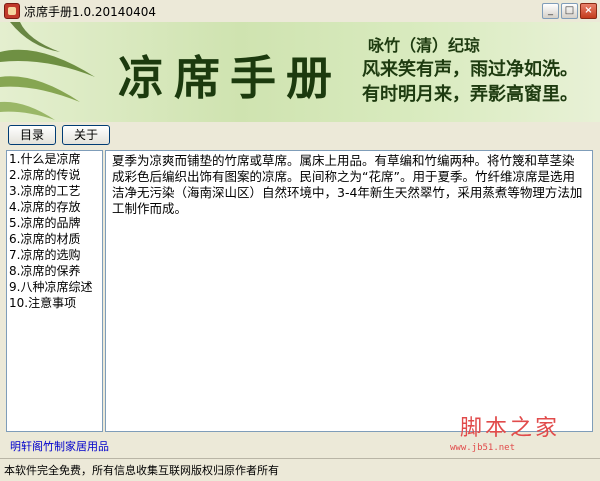  Describe the element at coordinates (569, 11) in the screenshot. I see `maximize-button: □` at that location.